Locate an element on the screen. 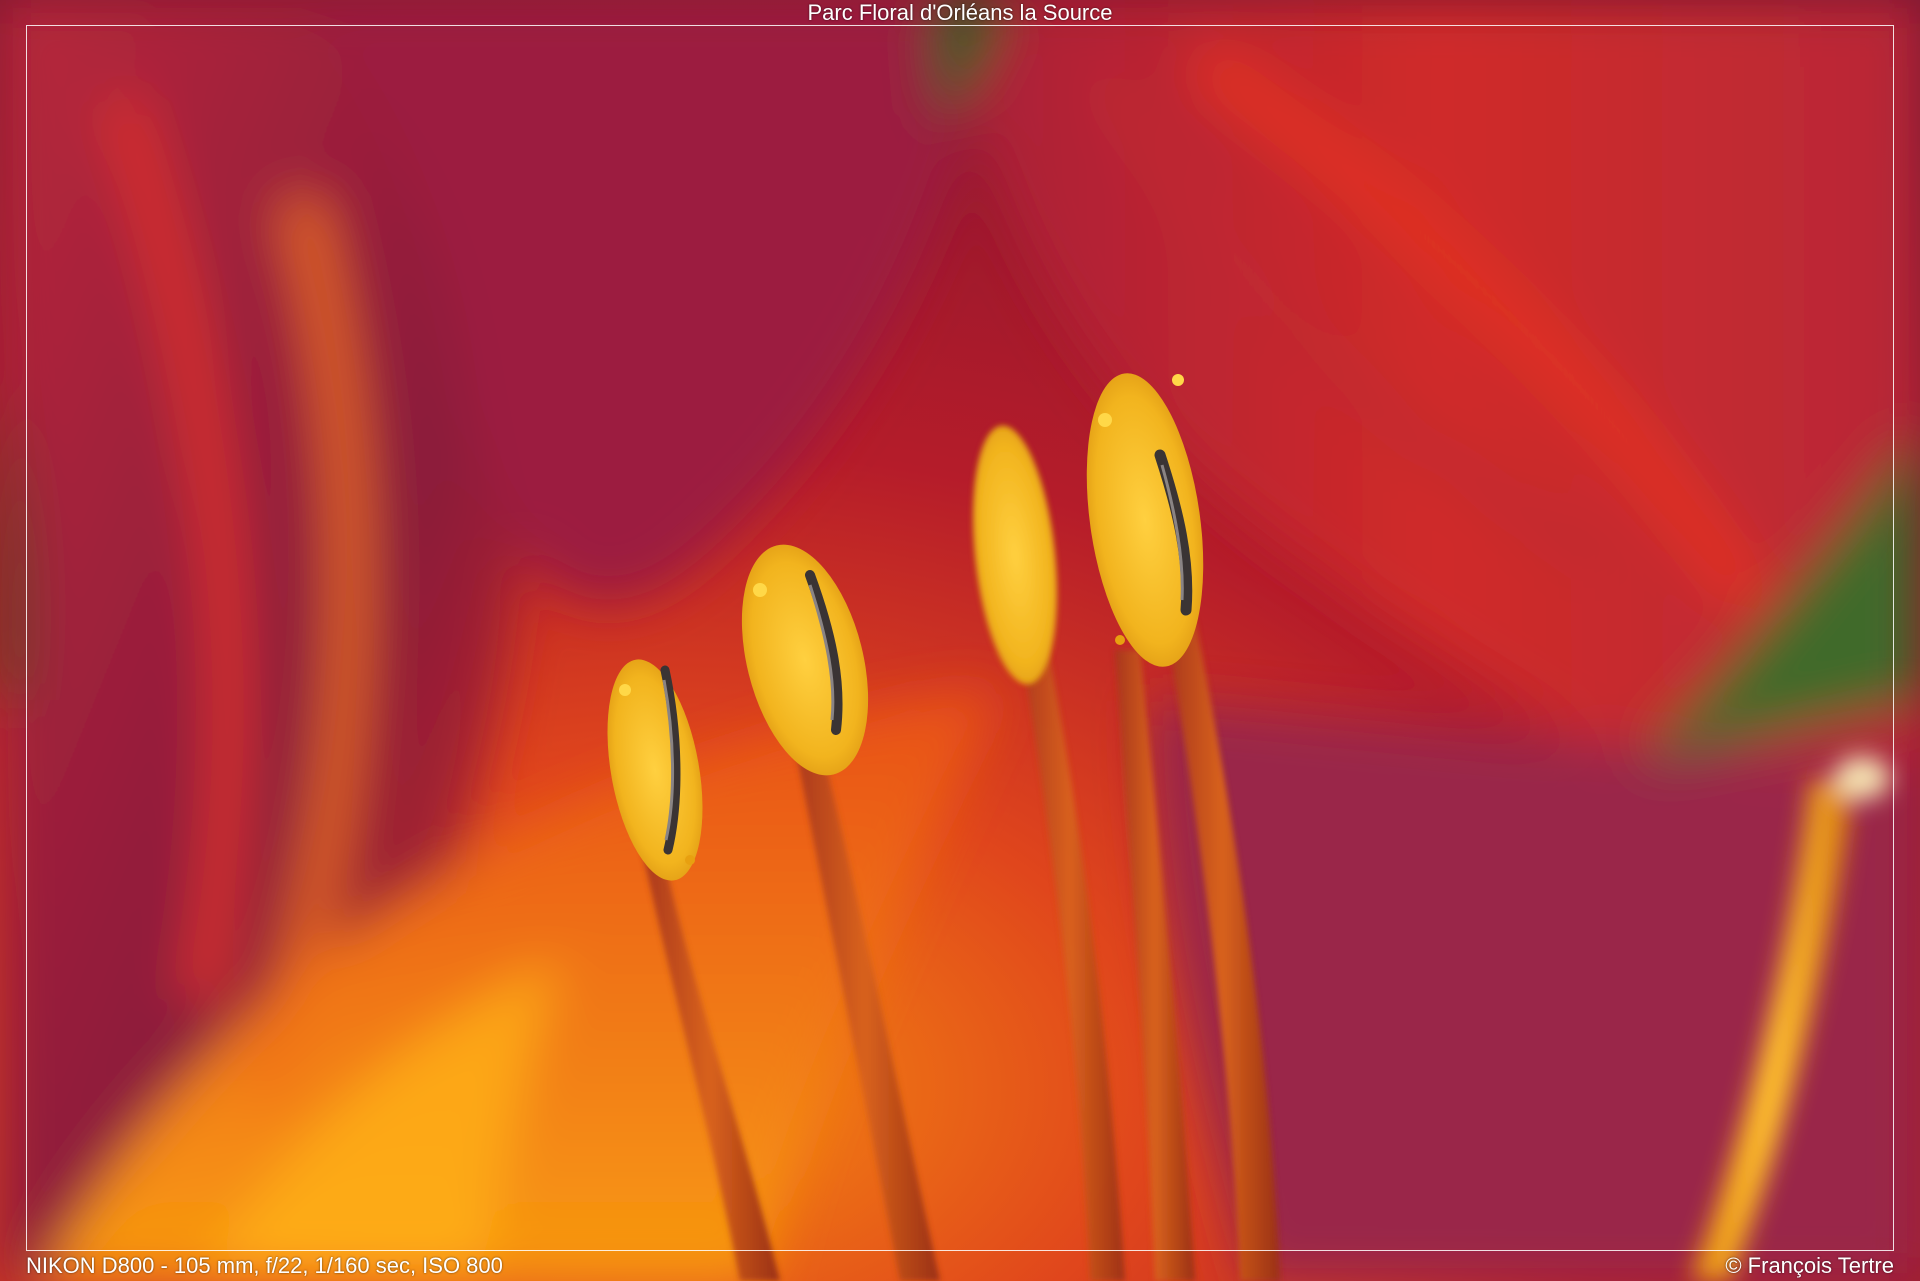 Image resolution: width=1920 pixels, height=1281 pixels. photo-credit: © François Tertre is located at coordinates (1809, 1265).